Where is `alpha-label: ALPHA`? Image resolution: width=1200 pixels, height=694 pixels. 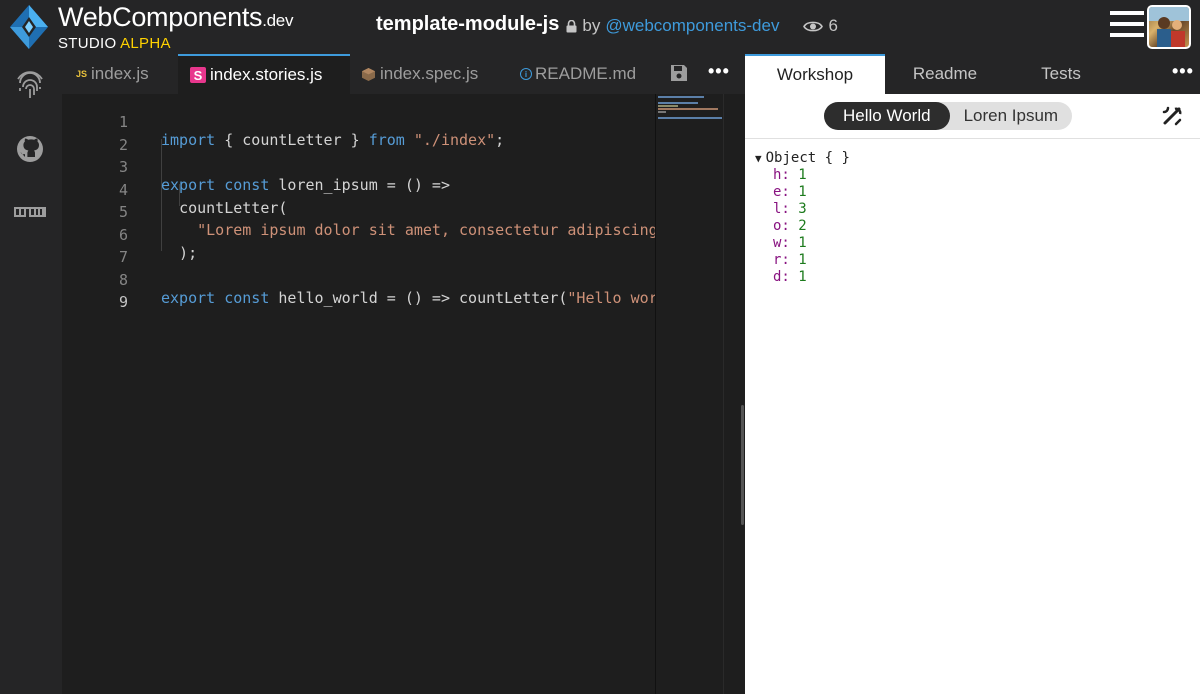
alpha-label: ALPHA is located at coordinates (145, 43).